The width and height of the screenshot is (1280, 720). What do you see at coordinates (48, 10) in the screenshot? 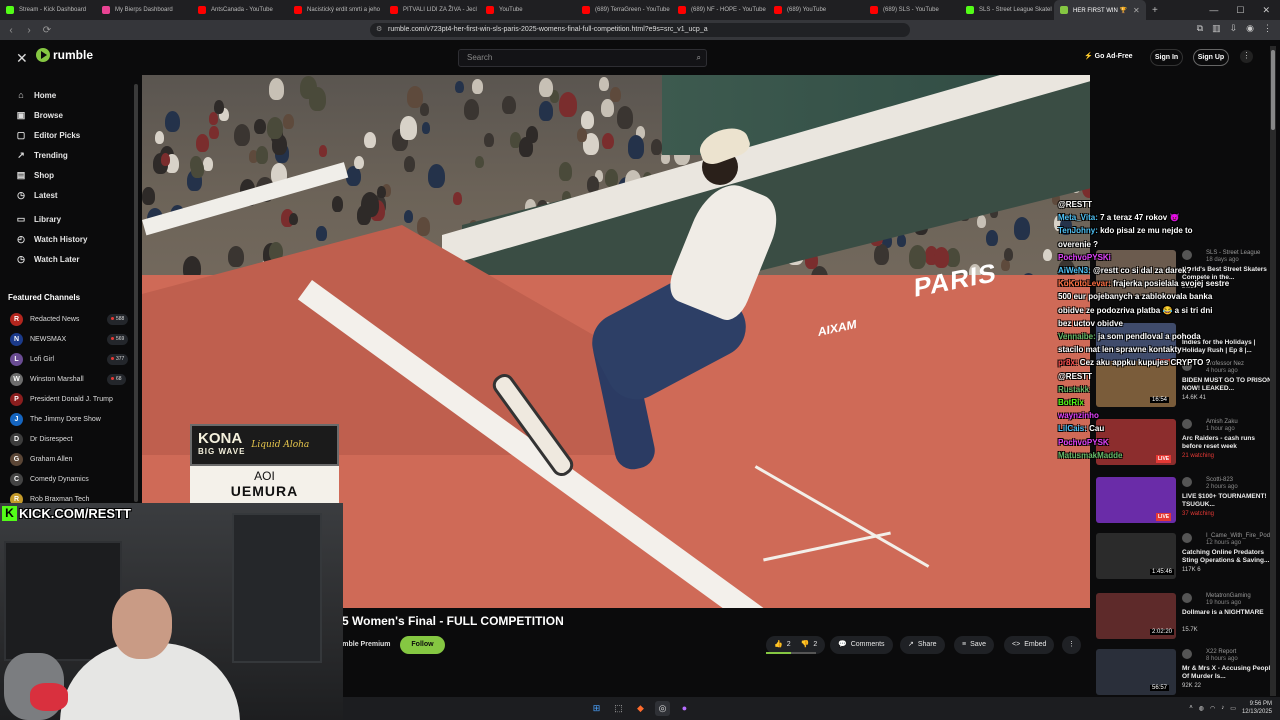
I see `browser-tab: Stream - Kick Dashboard` at bounding box center [48, 10].